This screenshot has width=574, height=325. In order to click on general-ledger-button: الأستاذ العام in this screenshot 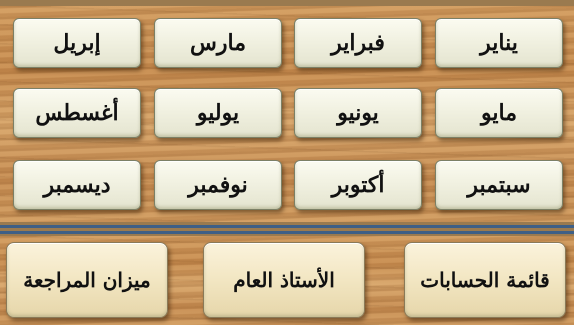, I will do `click(284, 280)`.